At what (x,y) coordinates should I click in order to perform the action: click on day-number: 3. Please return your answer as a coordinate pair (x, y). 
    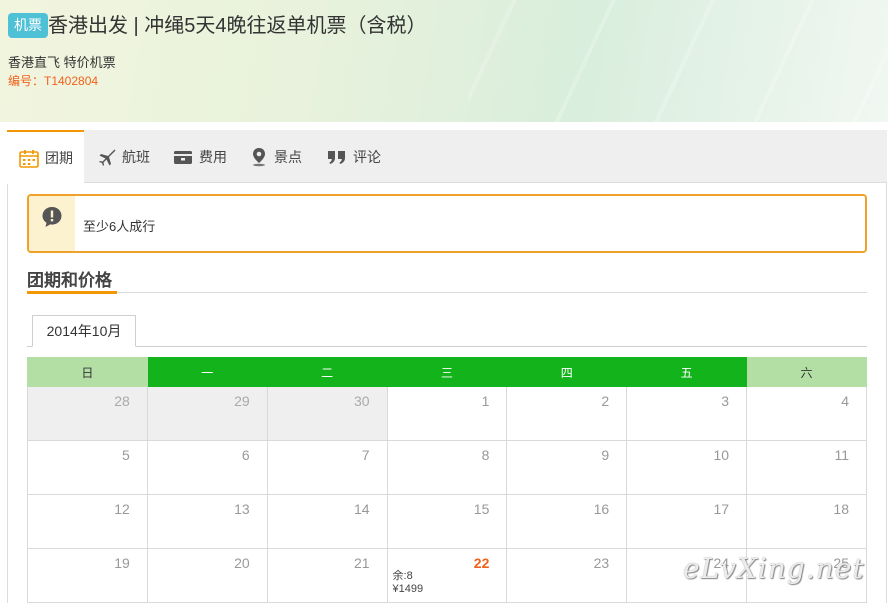
    Looking at the image, I should click on (725, 401).